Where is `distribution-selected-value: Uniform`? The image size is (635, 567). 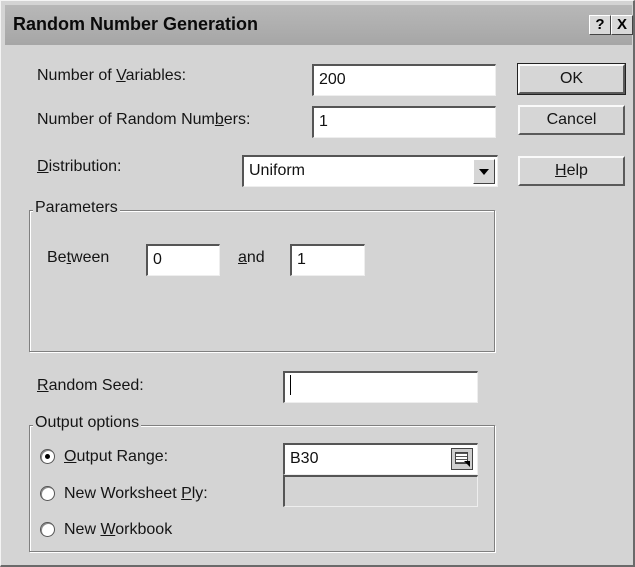 distribution-selected-value: Uniform is located at coordinates (277, 170).